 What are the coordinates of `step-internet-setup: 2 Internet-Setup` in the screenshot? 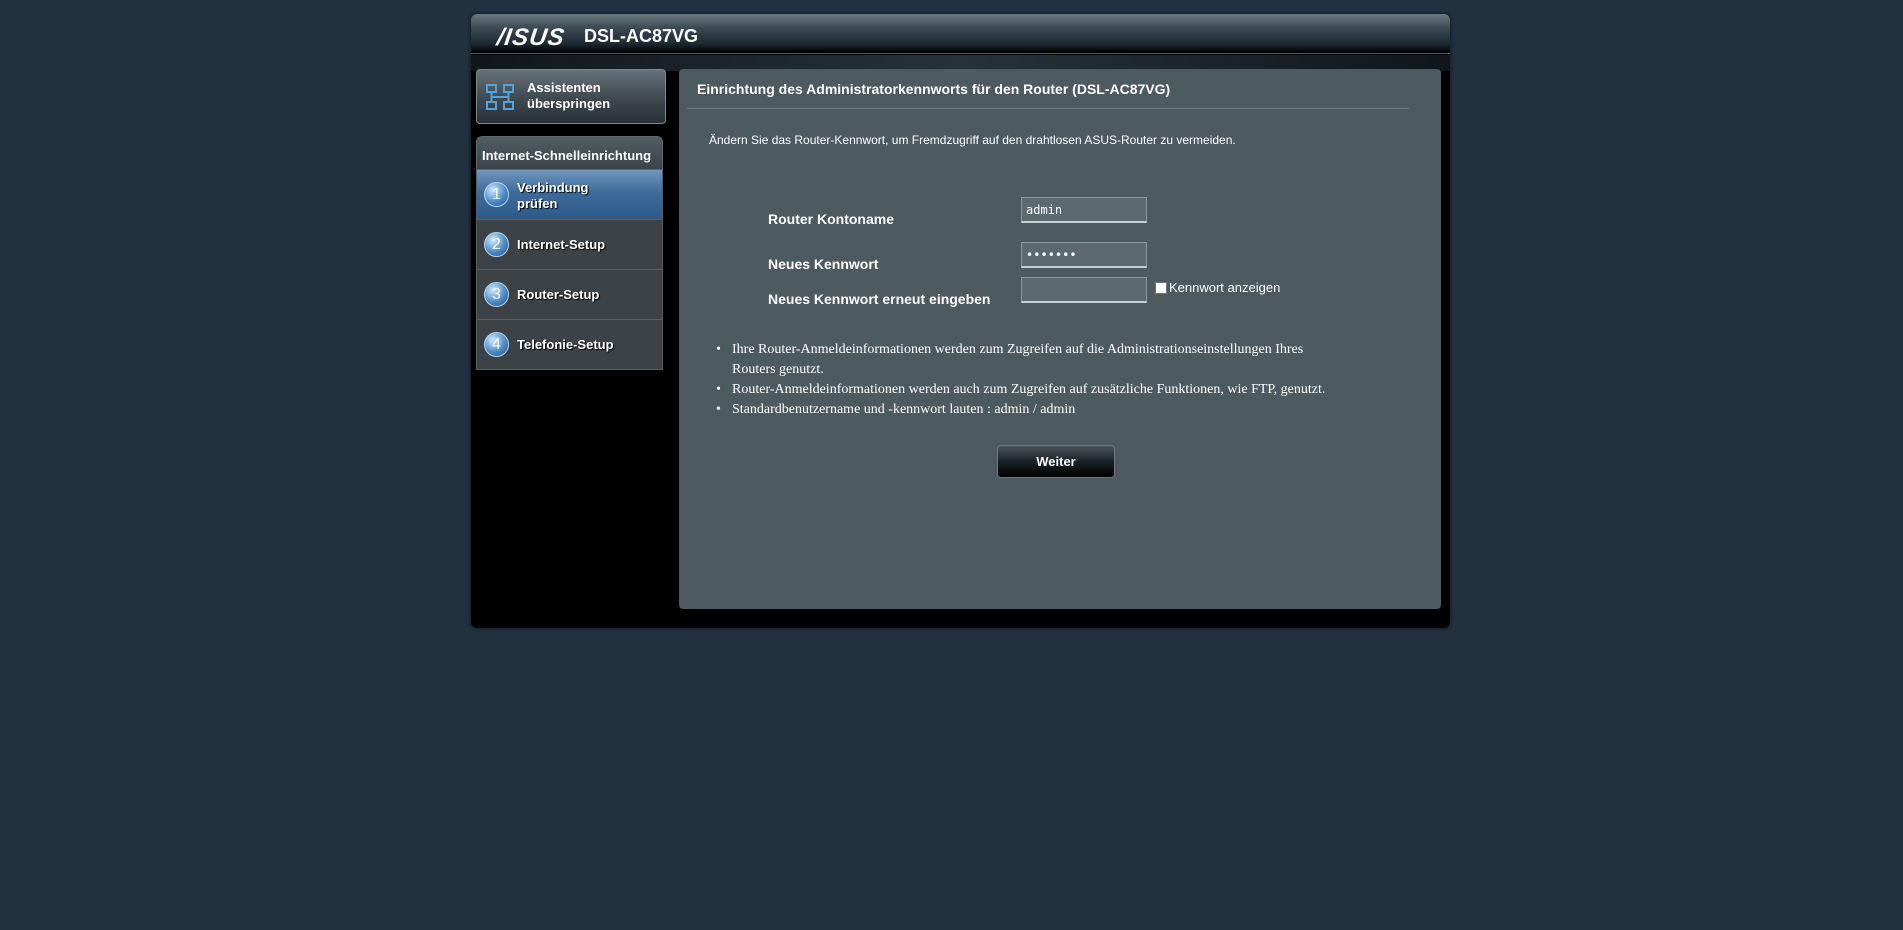 It's located at (569, 245).